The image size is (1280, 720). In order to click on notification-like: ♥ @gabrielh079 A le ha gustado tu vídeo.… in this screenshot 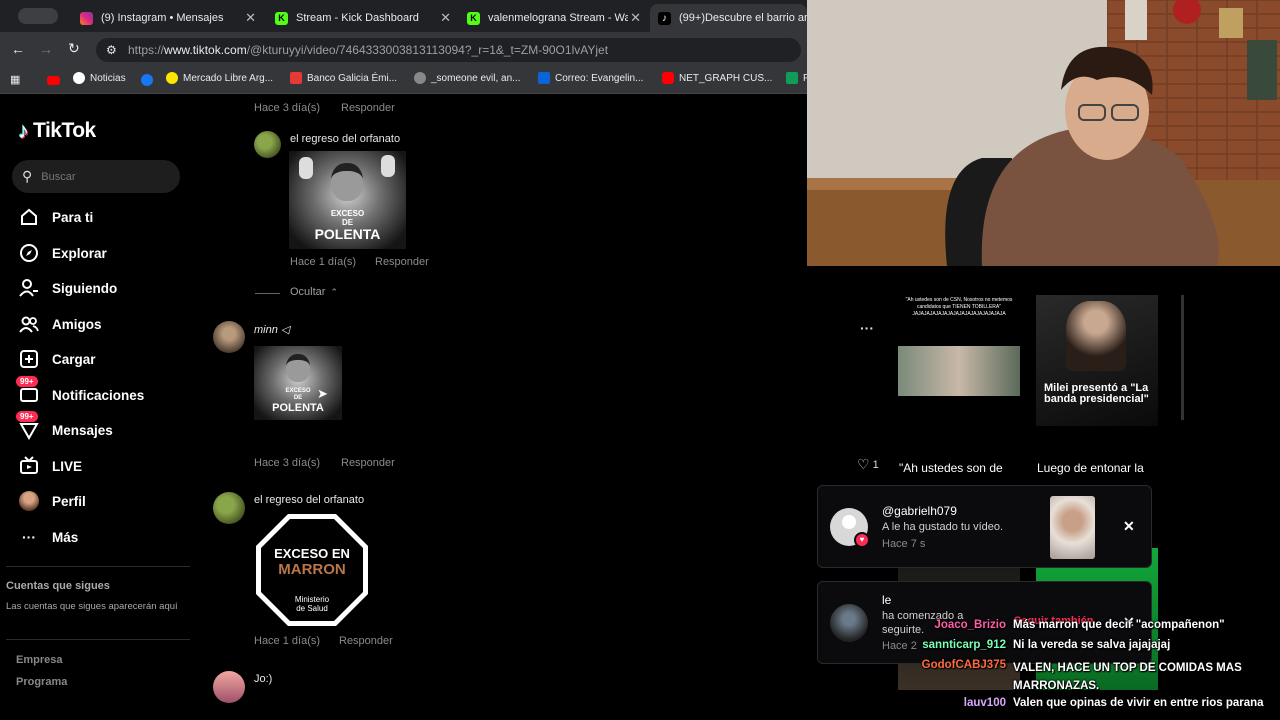, I will do `click(984, 526)`.